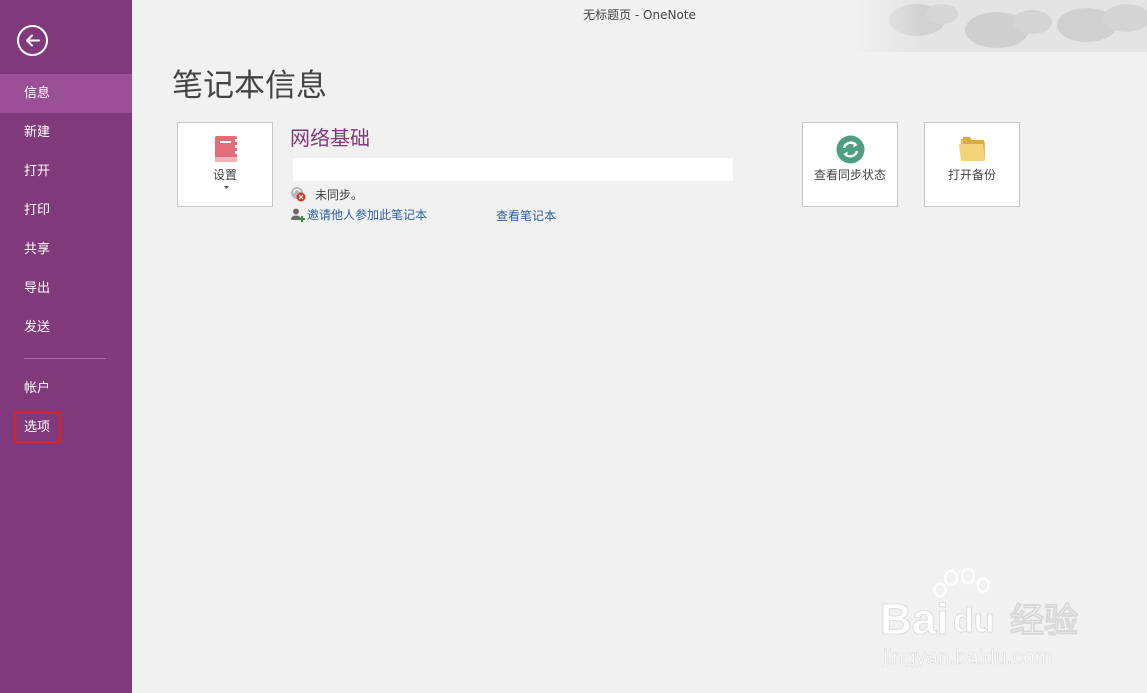 The image size is (1147, 693). Describe the element at coordinates (330, 138) in the screenshot. I see `notebook-name: 网络基础` at that location.